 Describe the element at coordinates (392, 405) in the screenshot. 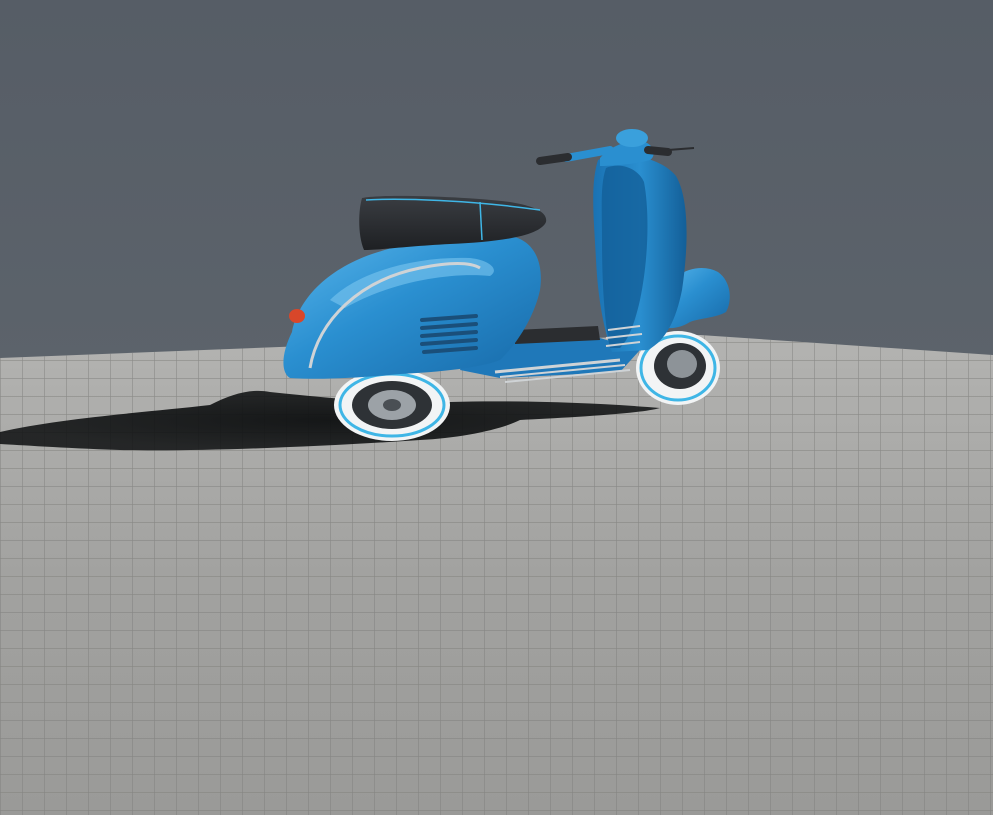

I see `rear-wheel` at that location.